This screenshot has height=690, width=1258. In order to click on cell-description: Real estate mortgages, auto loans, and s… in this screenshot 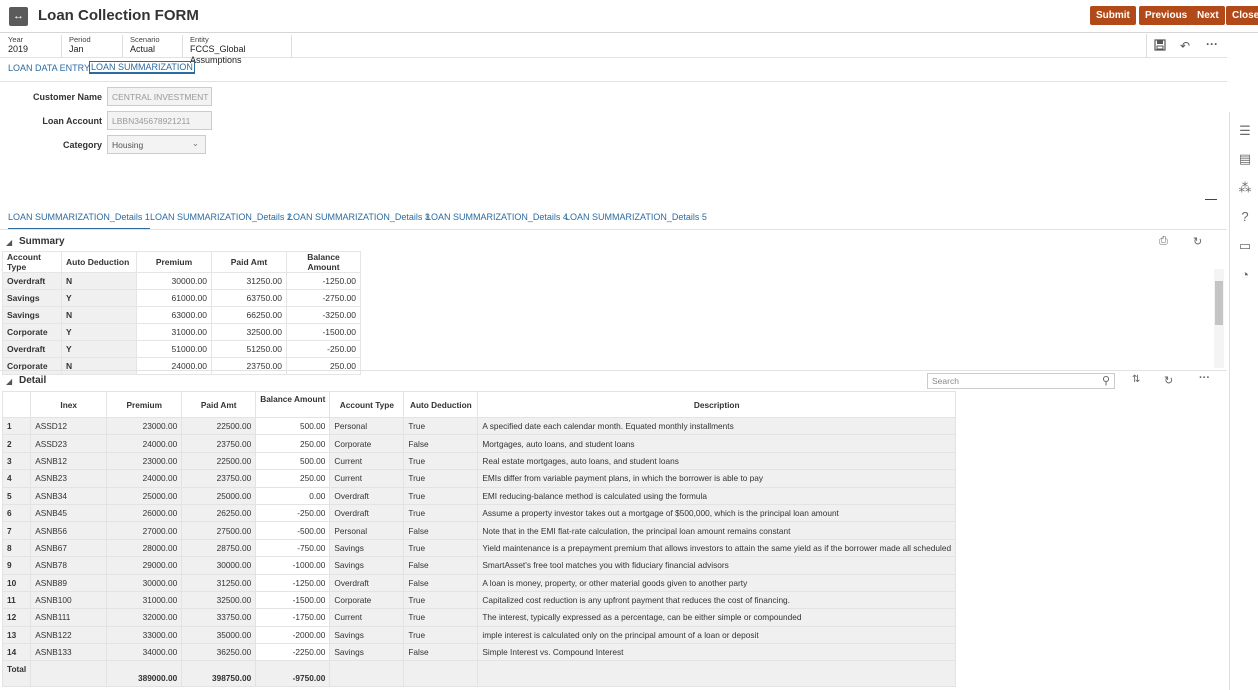, I will do `click(717, 461)`.